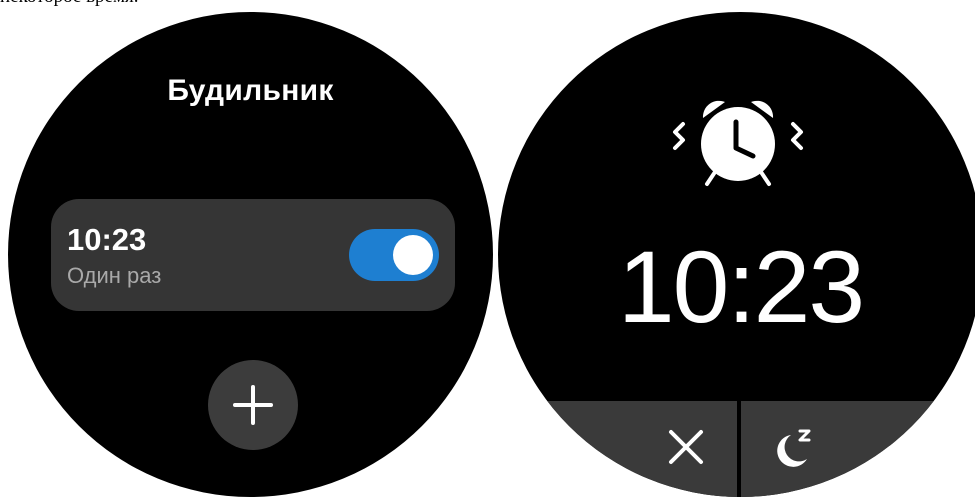 Image resolution: width=975 pixels, height=497 pixels. What do you see at coordinates (686, 447) in the screenshot?
I see `close-icon` at bounding box center [686, 447].